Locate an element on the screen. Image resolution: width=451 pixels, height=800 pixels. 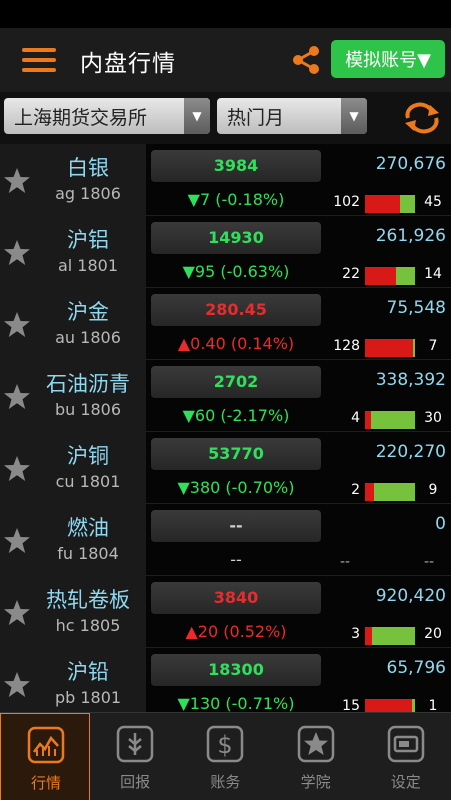
last-price: 14930 is located at coordinates (236, 238).